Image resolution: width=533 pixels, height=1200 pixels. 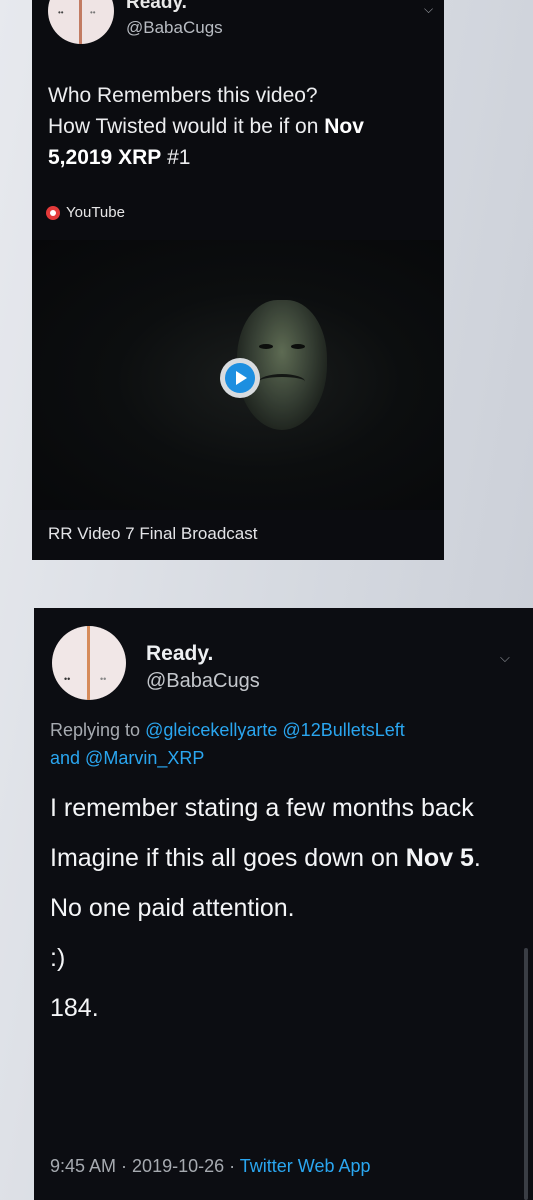 I want to click on tweet-paragraph: Imagine if this all goes down on Nov 5., so click(x=285, y=858).